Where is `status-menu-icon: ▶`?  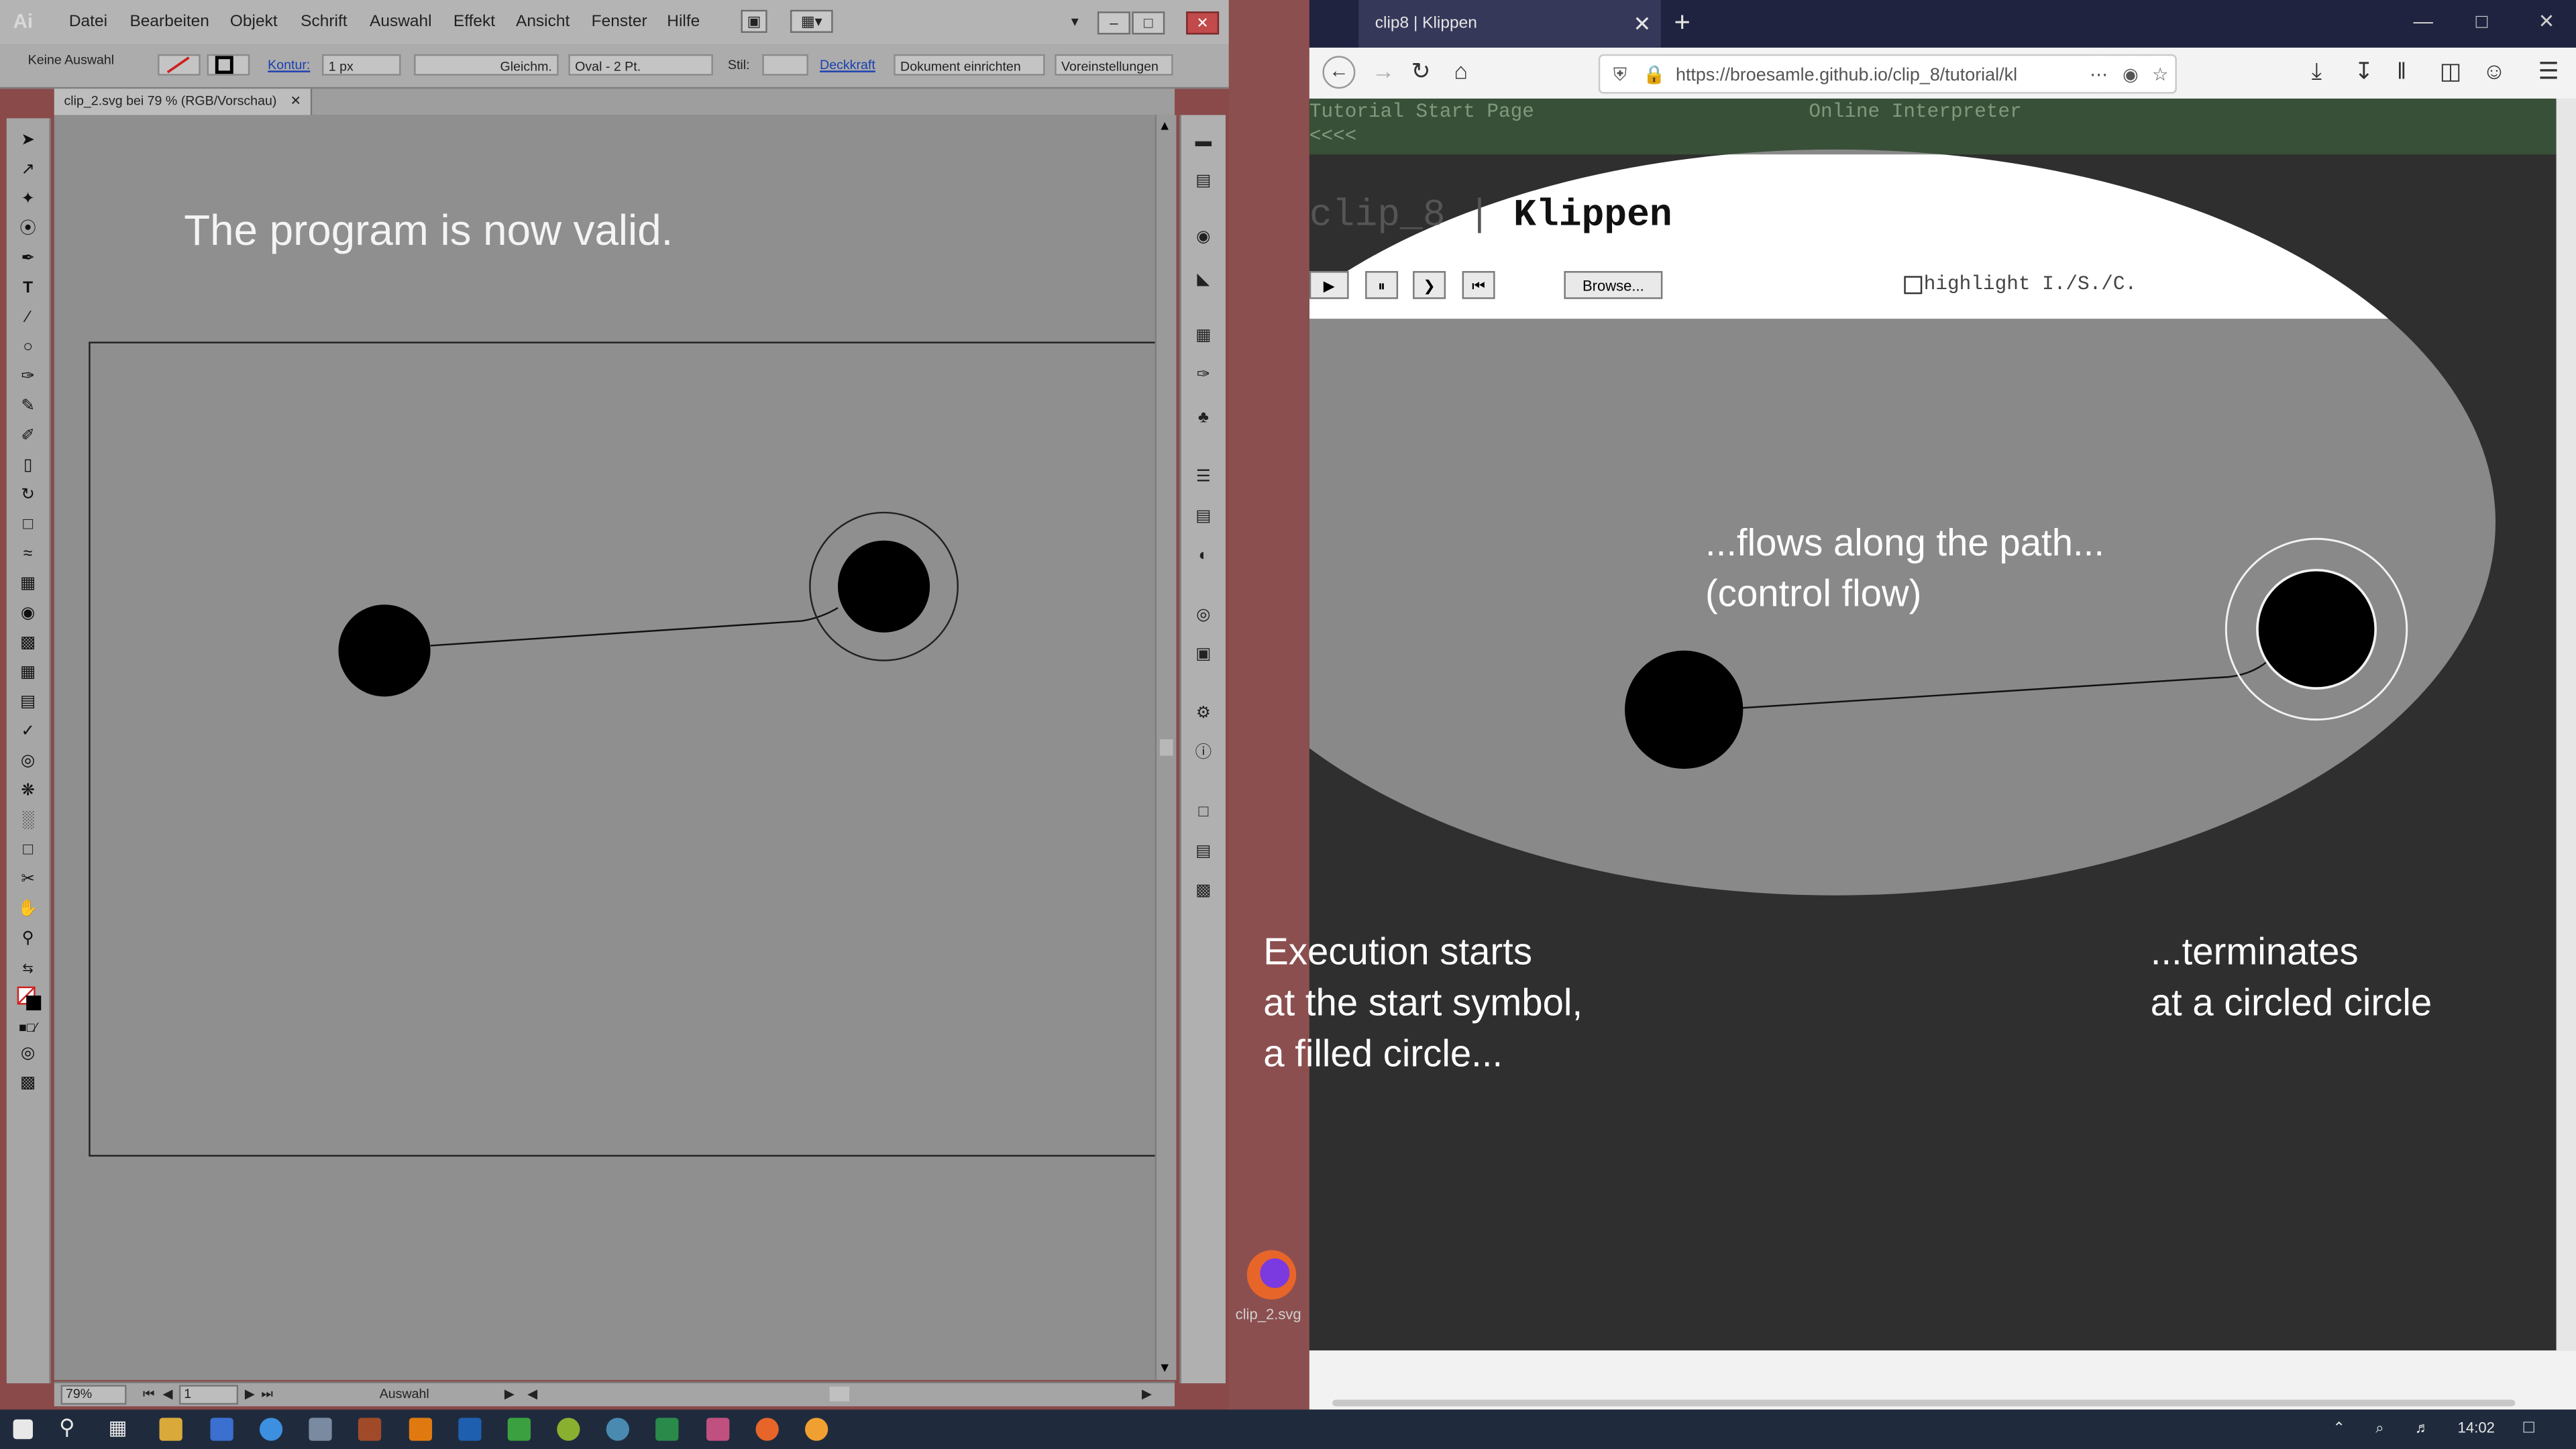
status-menu-icon: ▶ is located at coordinates (509, 1394).